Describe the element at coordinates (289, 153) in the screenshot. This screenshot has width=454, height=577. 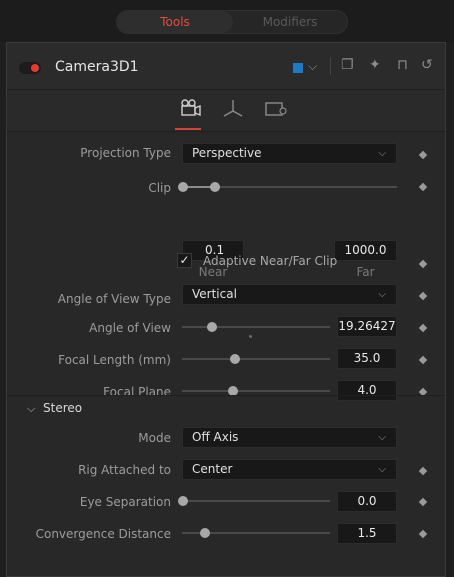
I see `projection-type-dropdown: Perspective ⌵` at that location.